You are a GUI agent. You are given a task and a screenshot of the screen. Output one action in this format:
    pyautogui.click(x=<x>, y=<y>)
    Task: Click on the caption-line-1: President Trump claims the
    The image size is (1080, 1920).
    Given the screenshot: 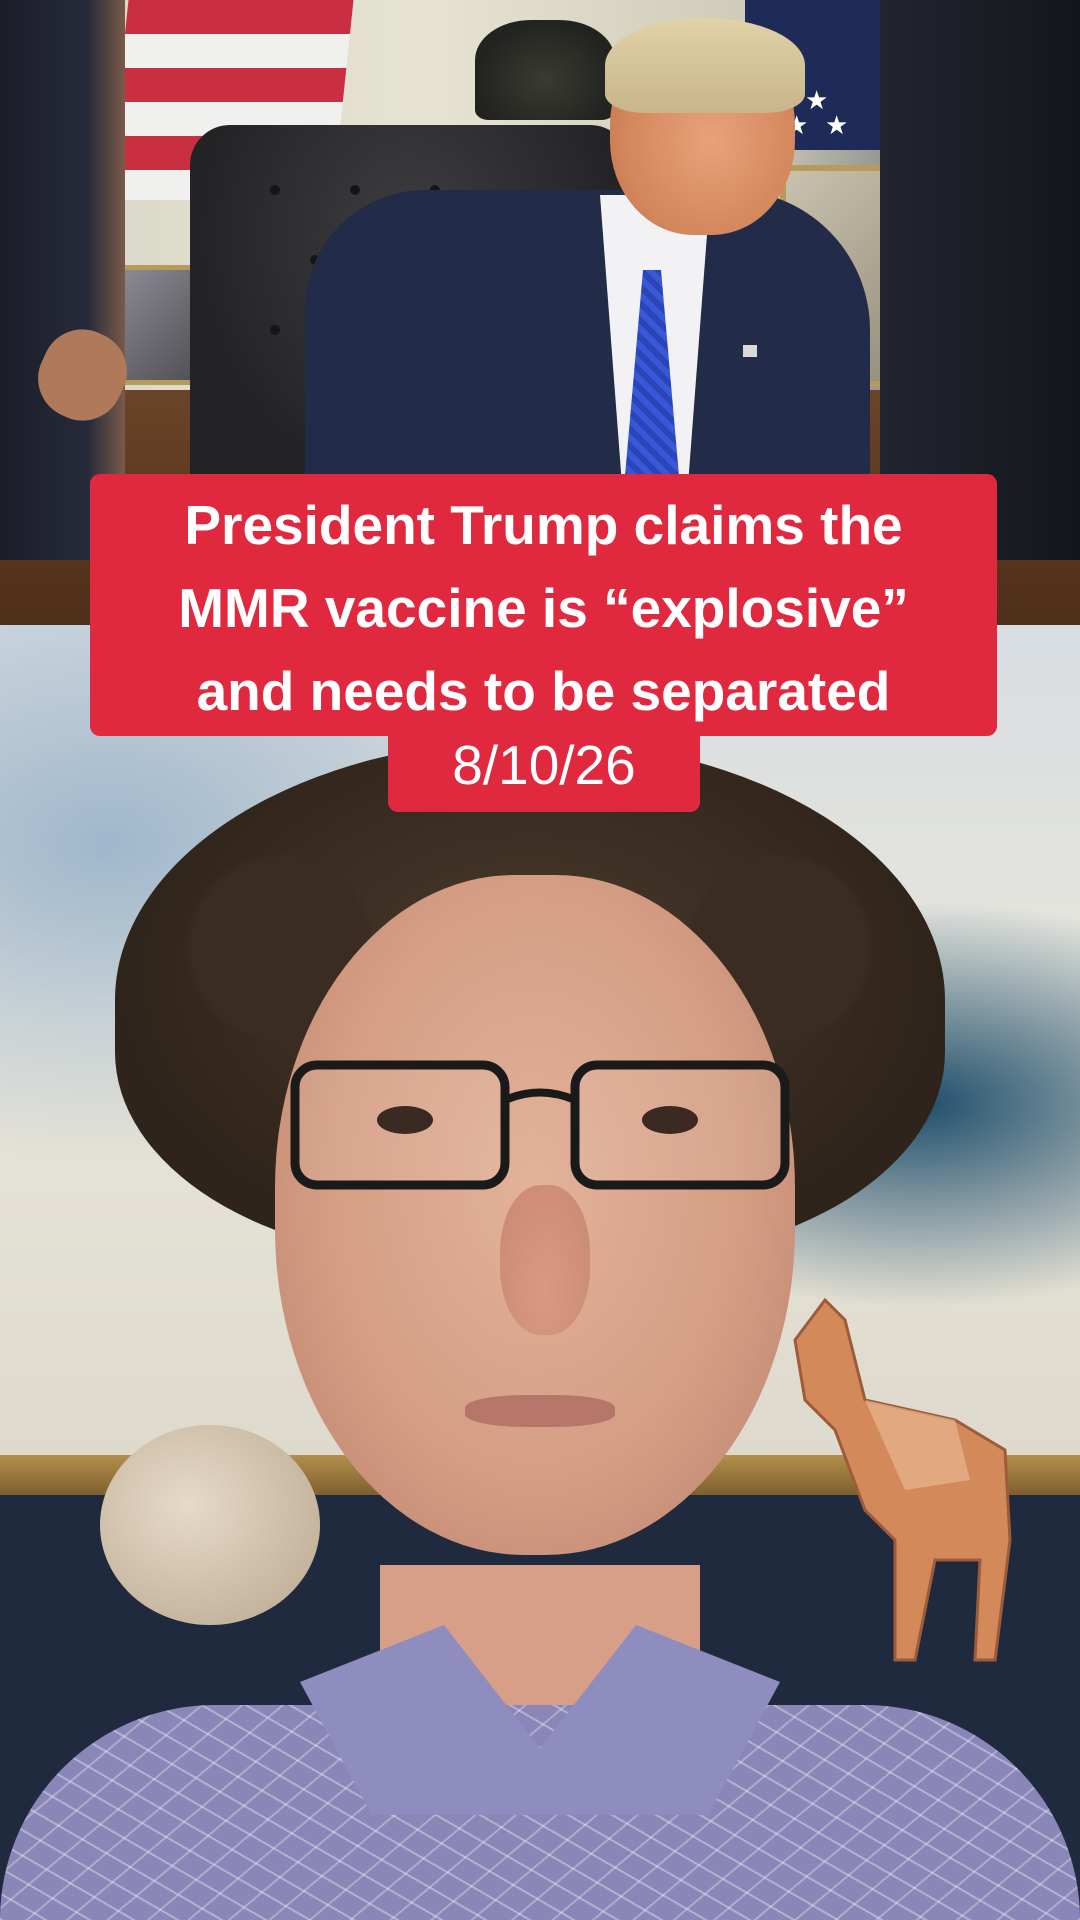 What is the action you would take?
    pyautogui.click(x=543, y=525)
    